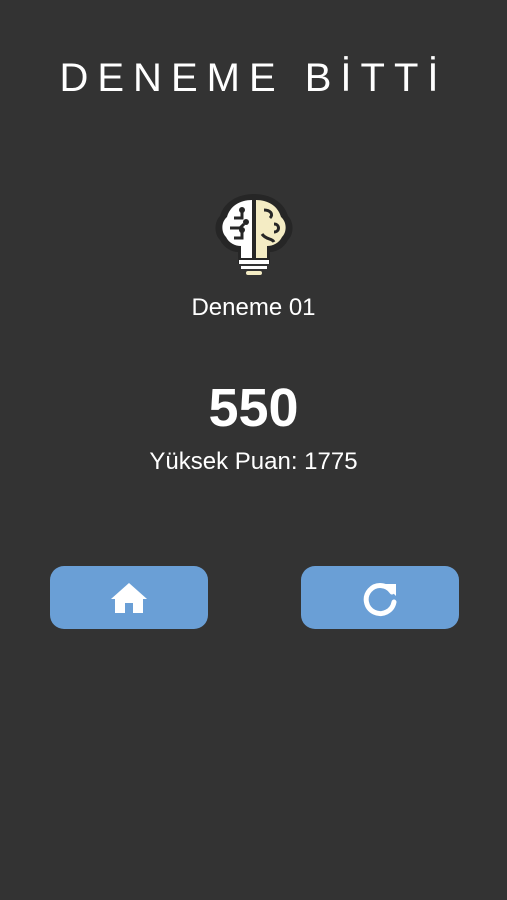 This screenshot has height=900, width=507. I want to click on high-score-label: Yüksek Puan: 1775, so click(253, 461).